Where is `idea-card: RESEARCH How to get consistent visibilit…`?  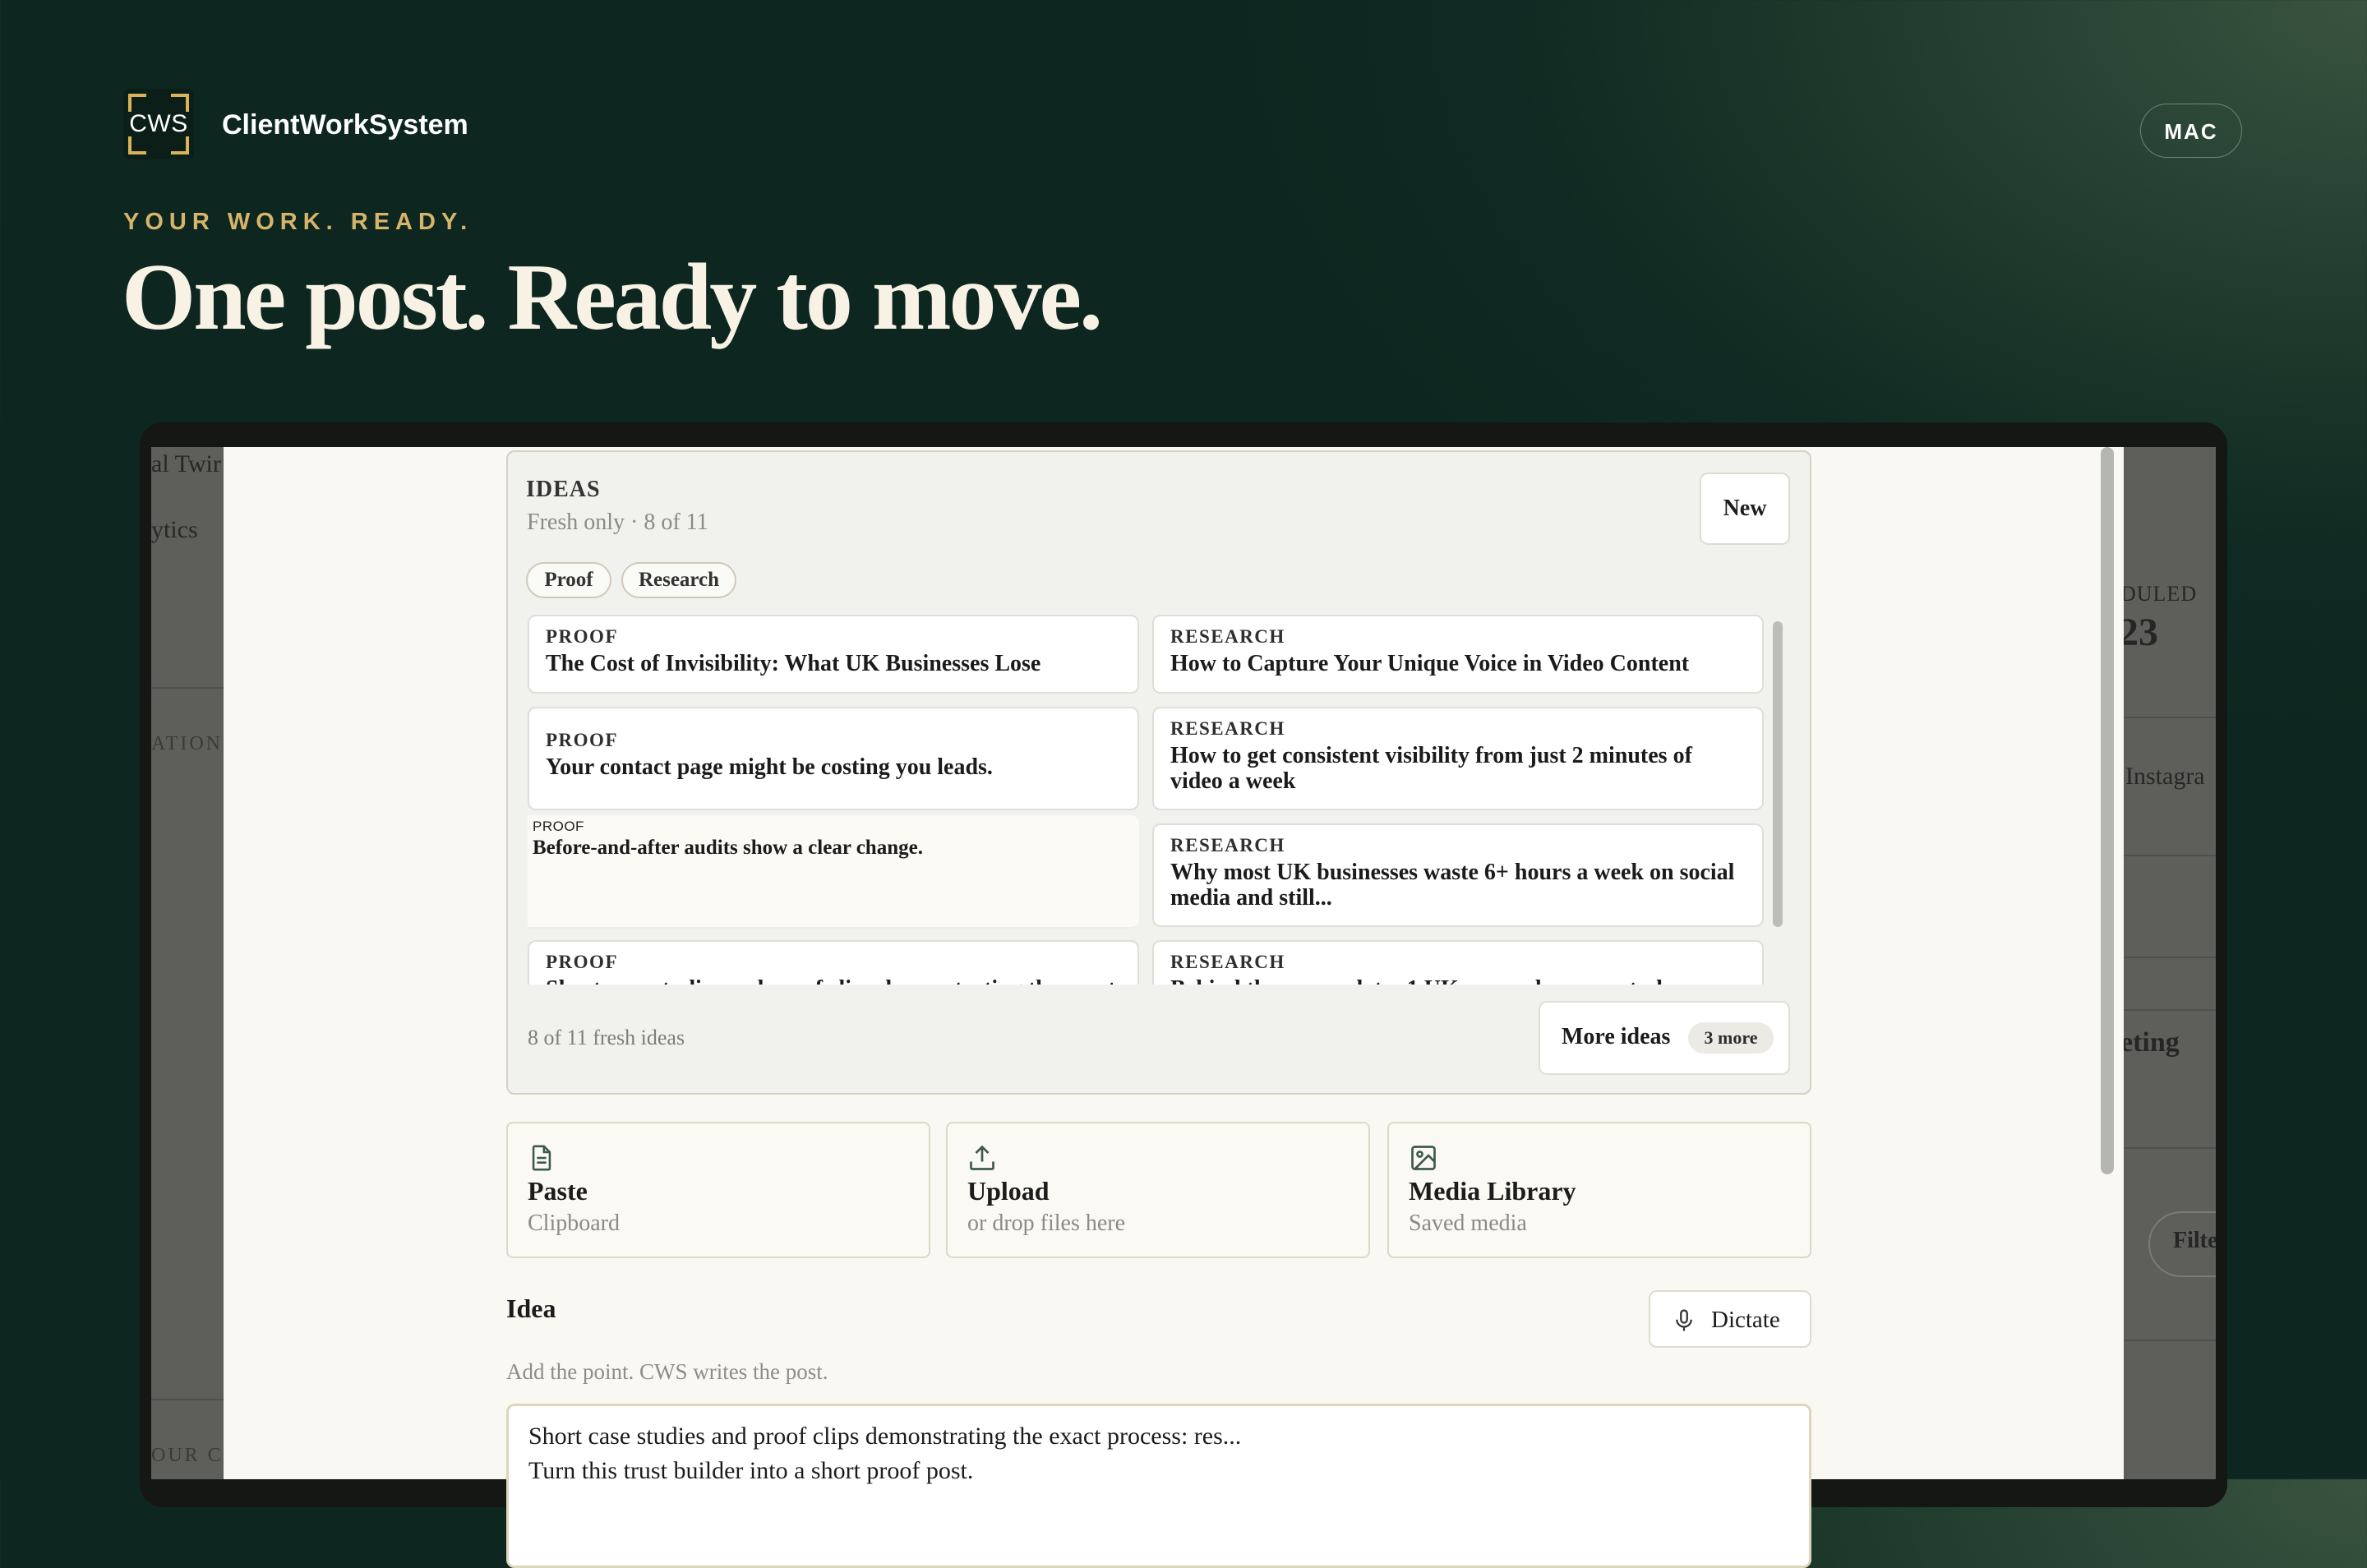
idea-card: RESEARCH How to get consistent visibilit… is located at coordinates (1458, 758).